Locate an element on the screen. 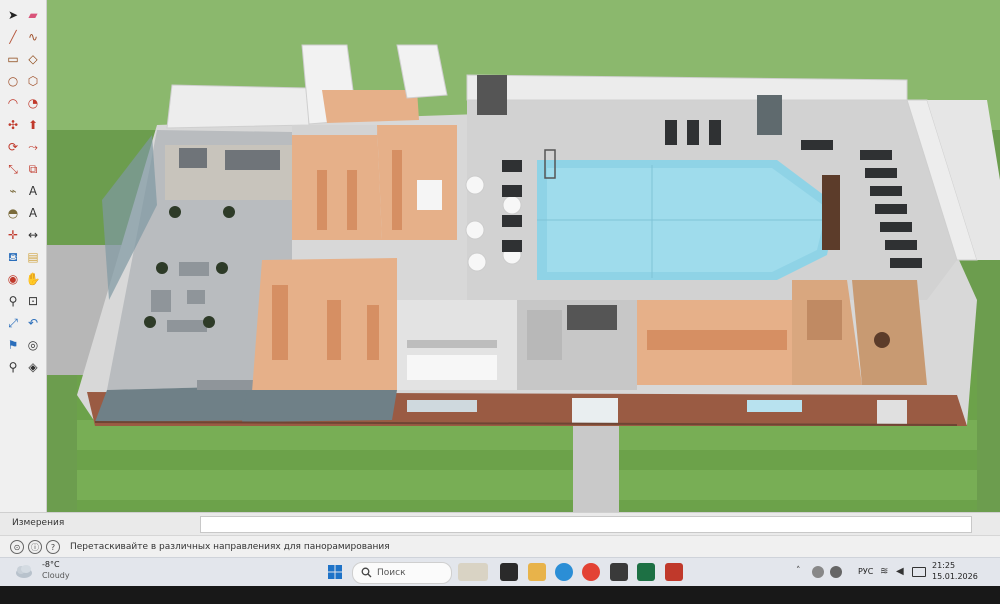 The image size is (1000, 604). orbit-tool: ◉ is located at coordinates (13, 279).